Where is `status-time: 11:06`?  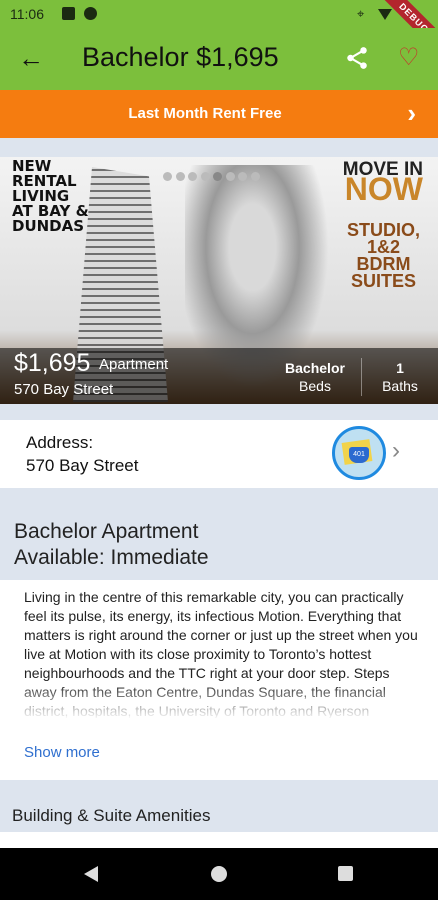
status-time: 11:06 is located at coordinates (27, 14).